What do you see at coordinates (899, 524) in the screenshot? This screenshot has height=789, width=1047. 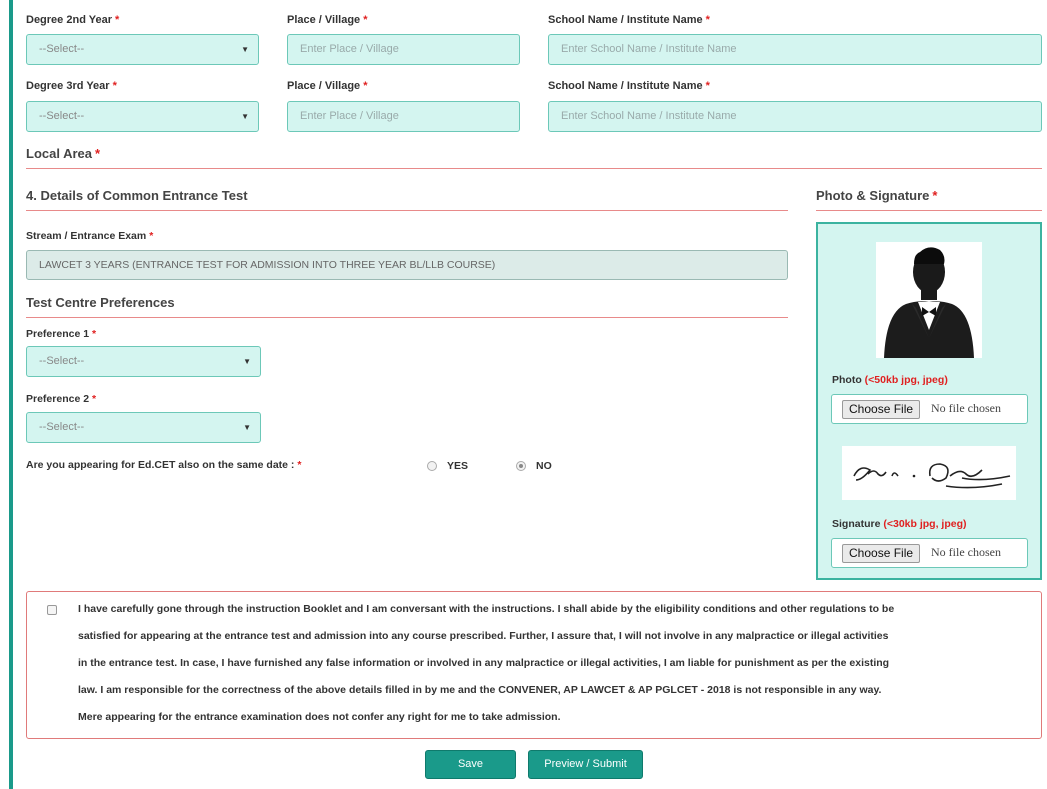 I see `signature-label: Signature (<30kb jpg, jpeg)` at bounding box center [899, 524].